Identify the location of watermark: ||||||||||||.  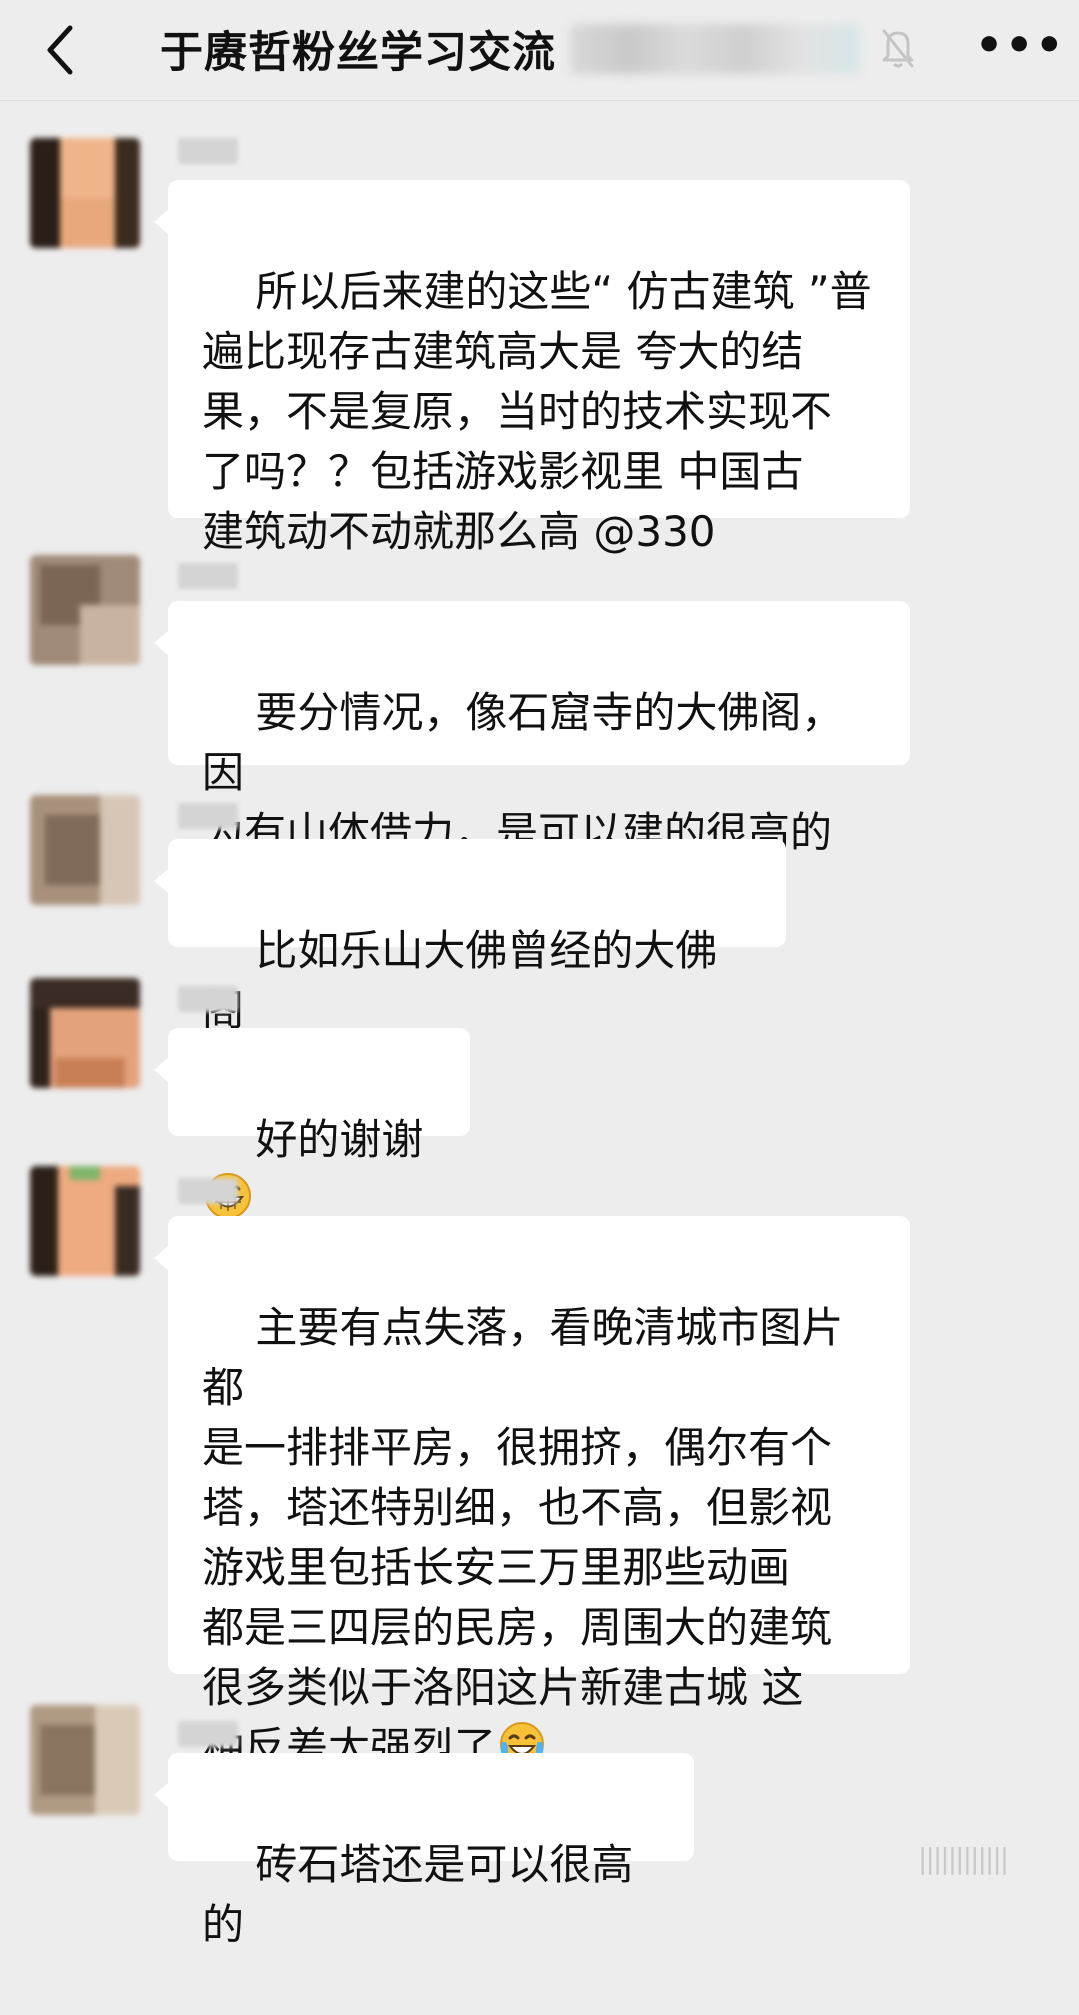
(963, 1858).